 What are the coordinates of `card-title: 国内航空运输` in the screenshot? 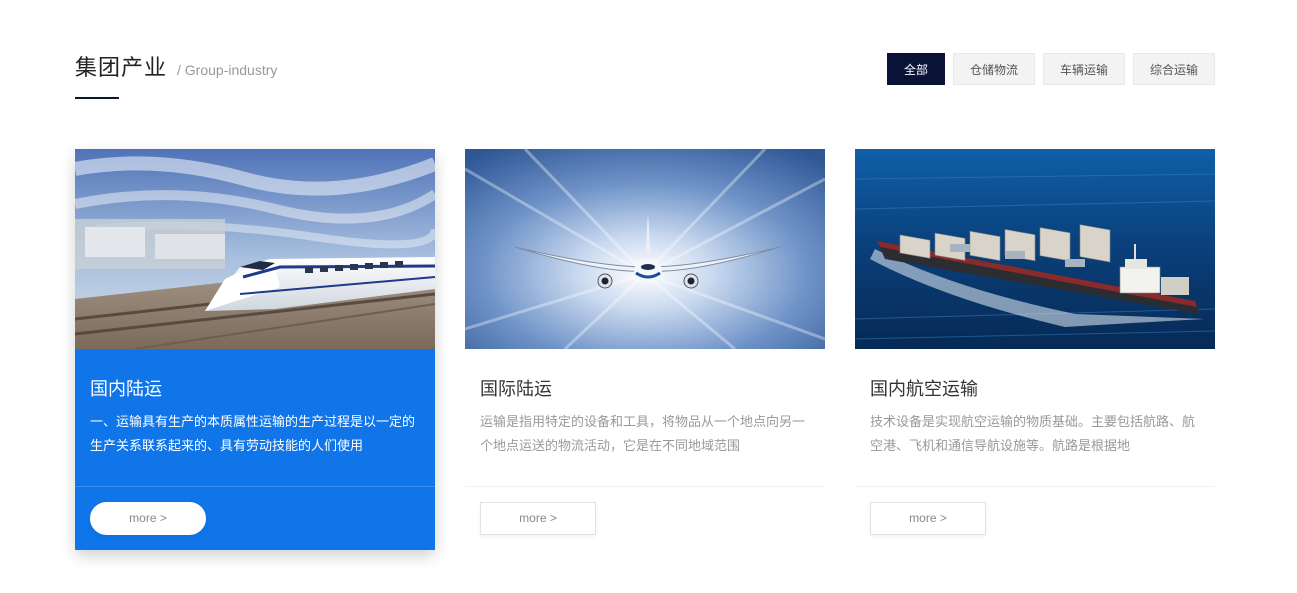 It's located at (924, 388).